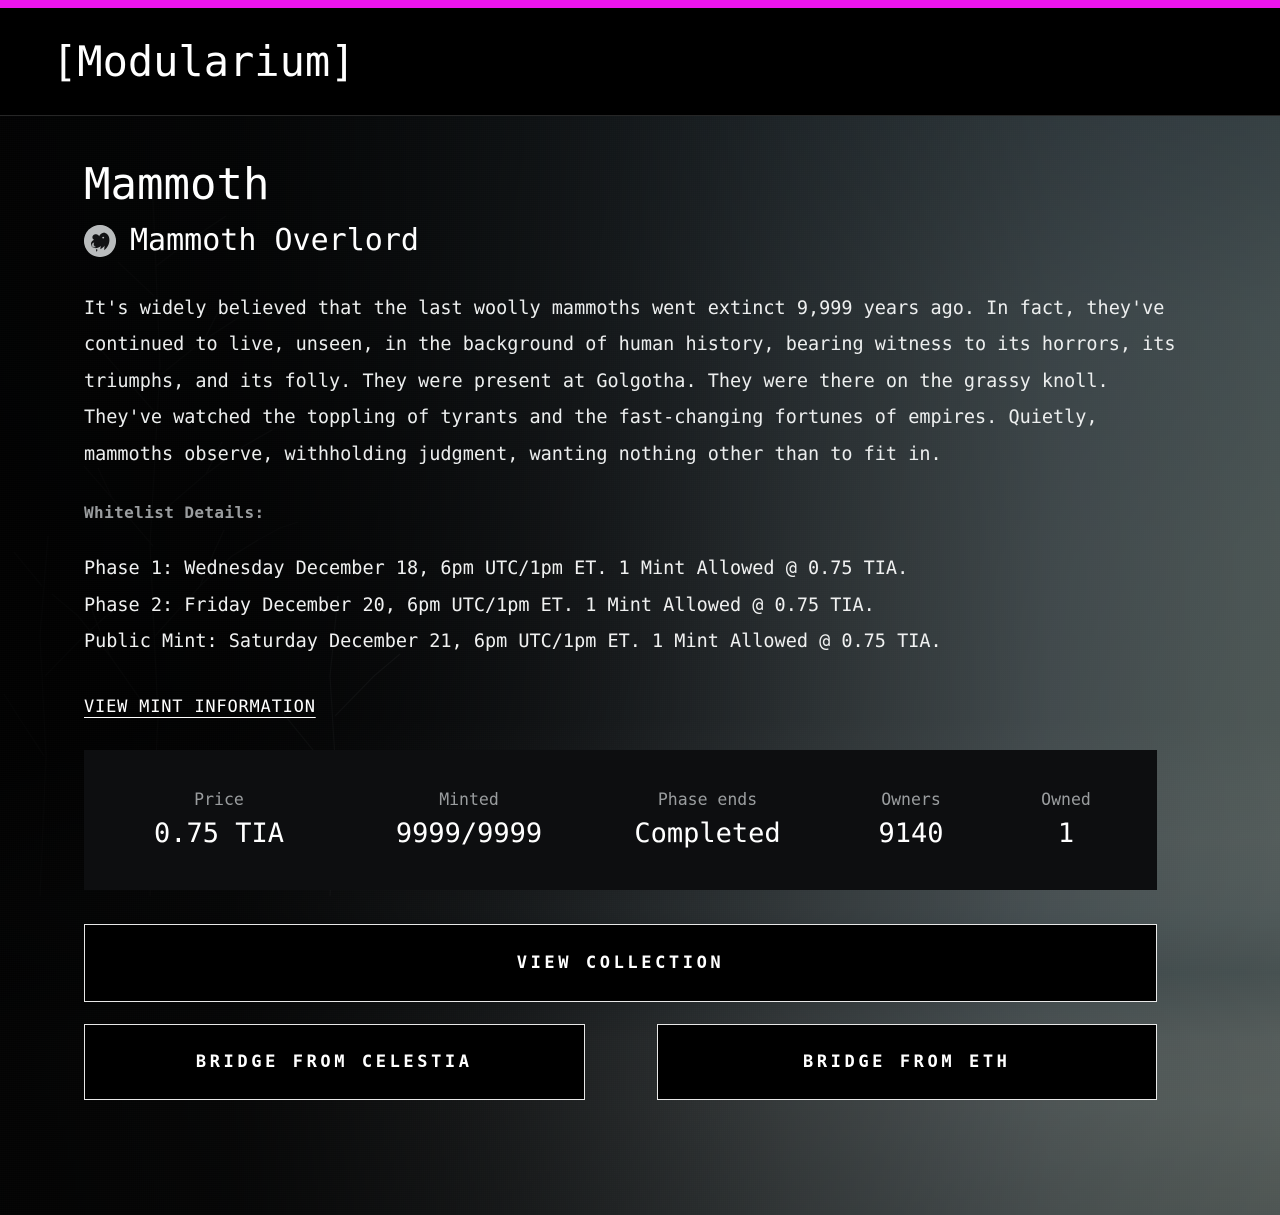 The width and height of the screenshot is (1280, 1215). What do you see at coordinates (906, 1061) in the screenshot?
I see `bridge-from-eth-button: BRIDGE FROM ETH` at bounding box center [906, 1061].